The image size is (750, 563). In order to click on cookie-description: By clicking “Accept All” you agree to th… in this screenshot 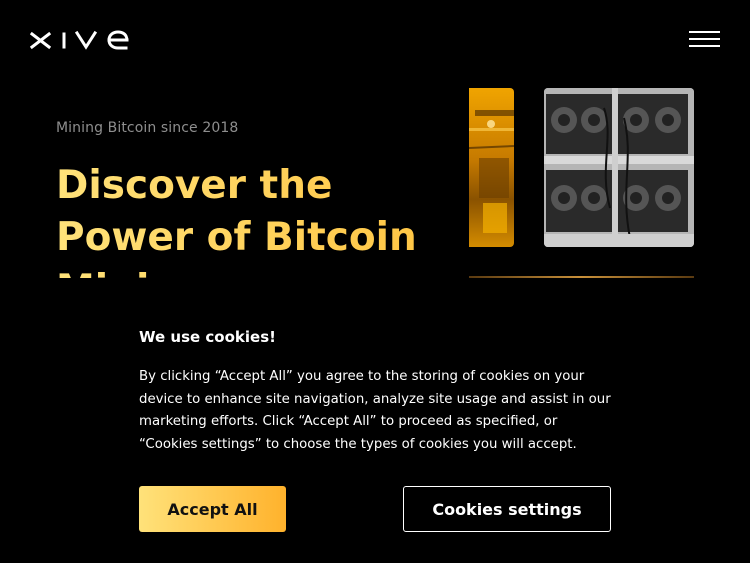, I will do `click(375, 410)`.